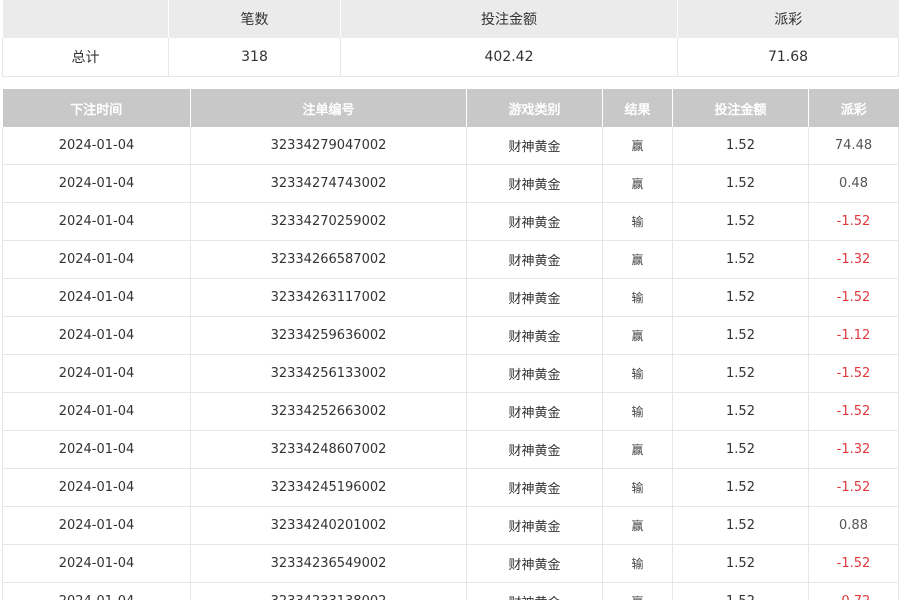 This screenshot has width=900, height=600. What do you see at coordinates (328, 221) in the screenshot?
I see `bet-id-cell: 32334270259002` at bounding box center [328, 221].